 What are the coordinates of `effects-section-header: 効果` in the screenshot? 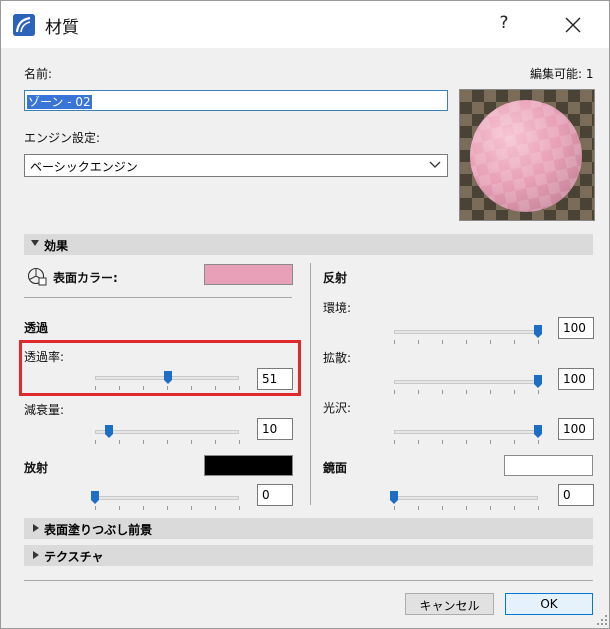 It's located at (308, 244).